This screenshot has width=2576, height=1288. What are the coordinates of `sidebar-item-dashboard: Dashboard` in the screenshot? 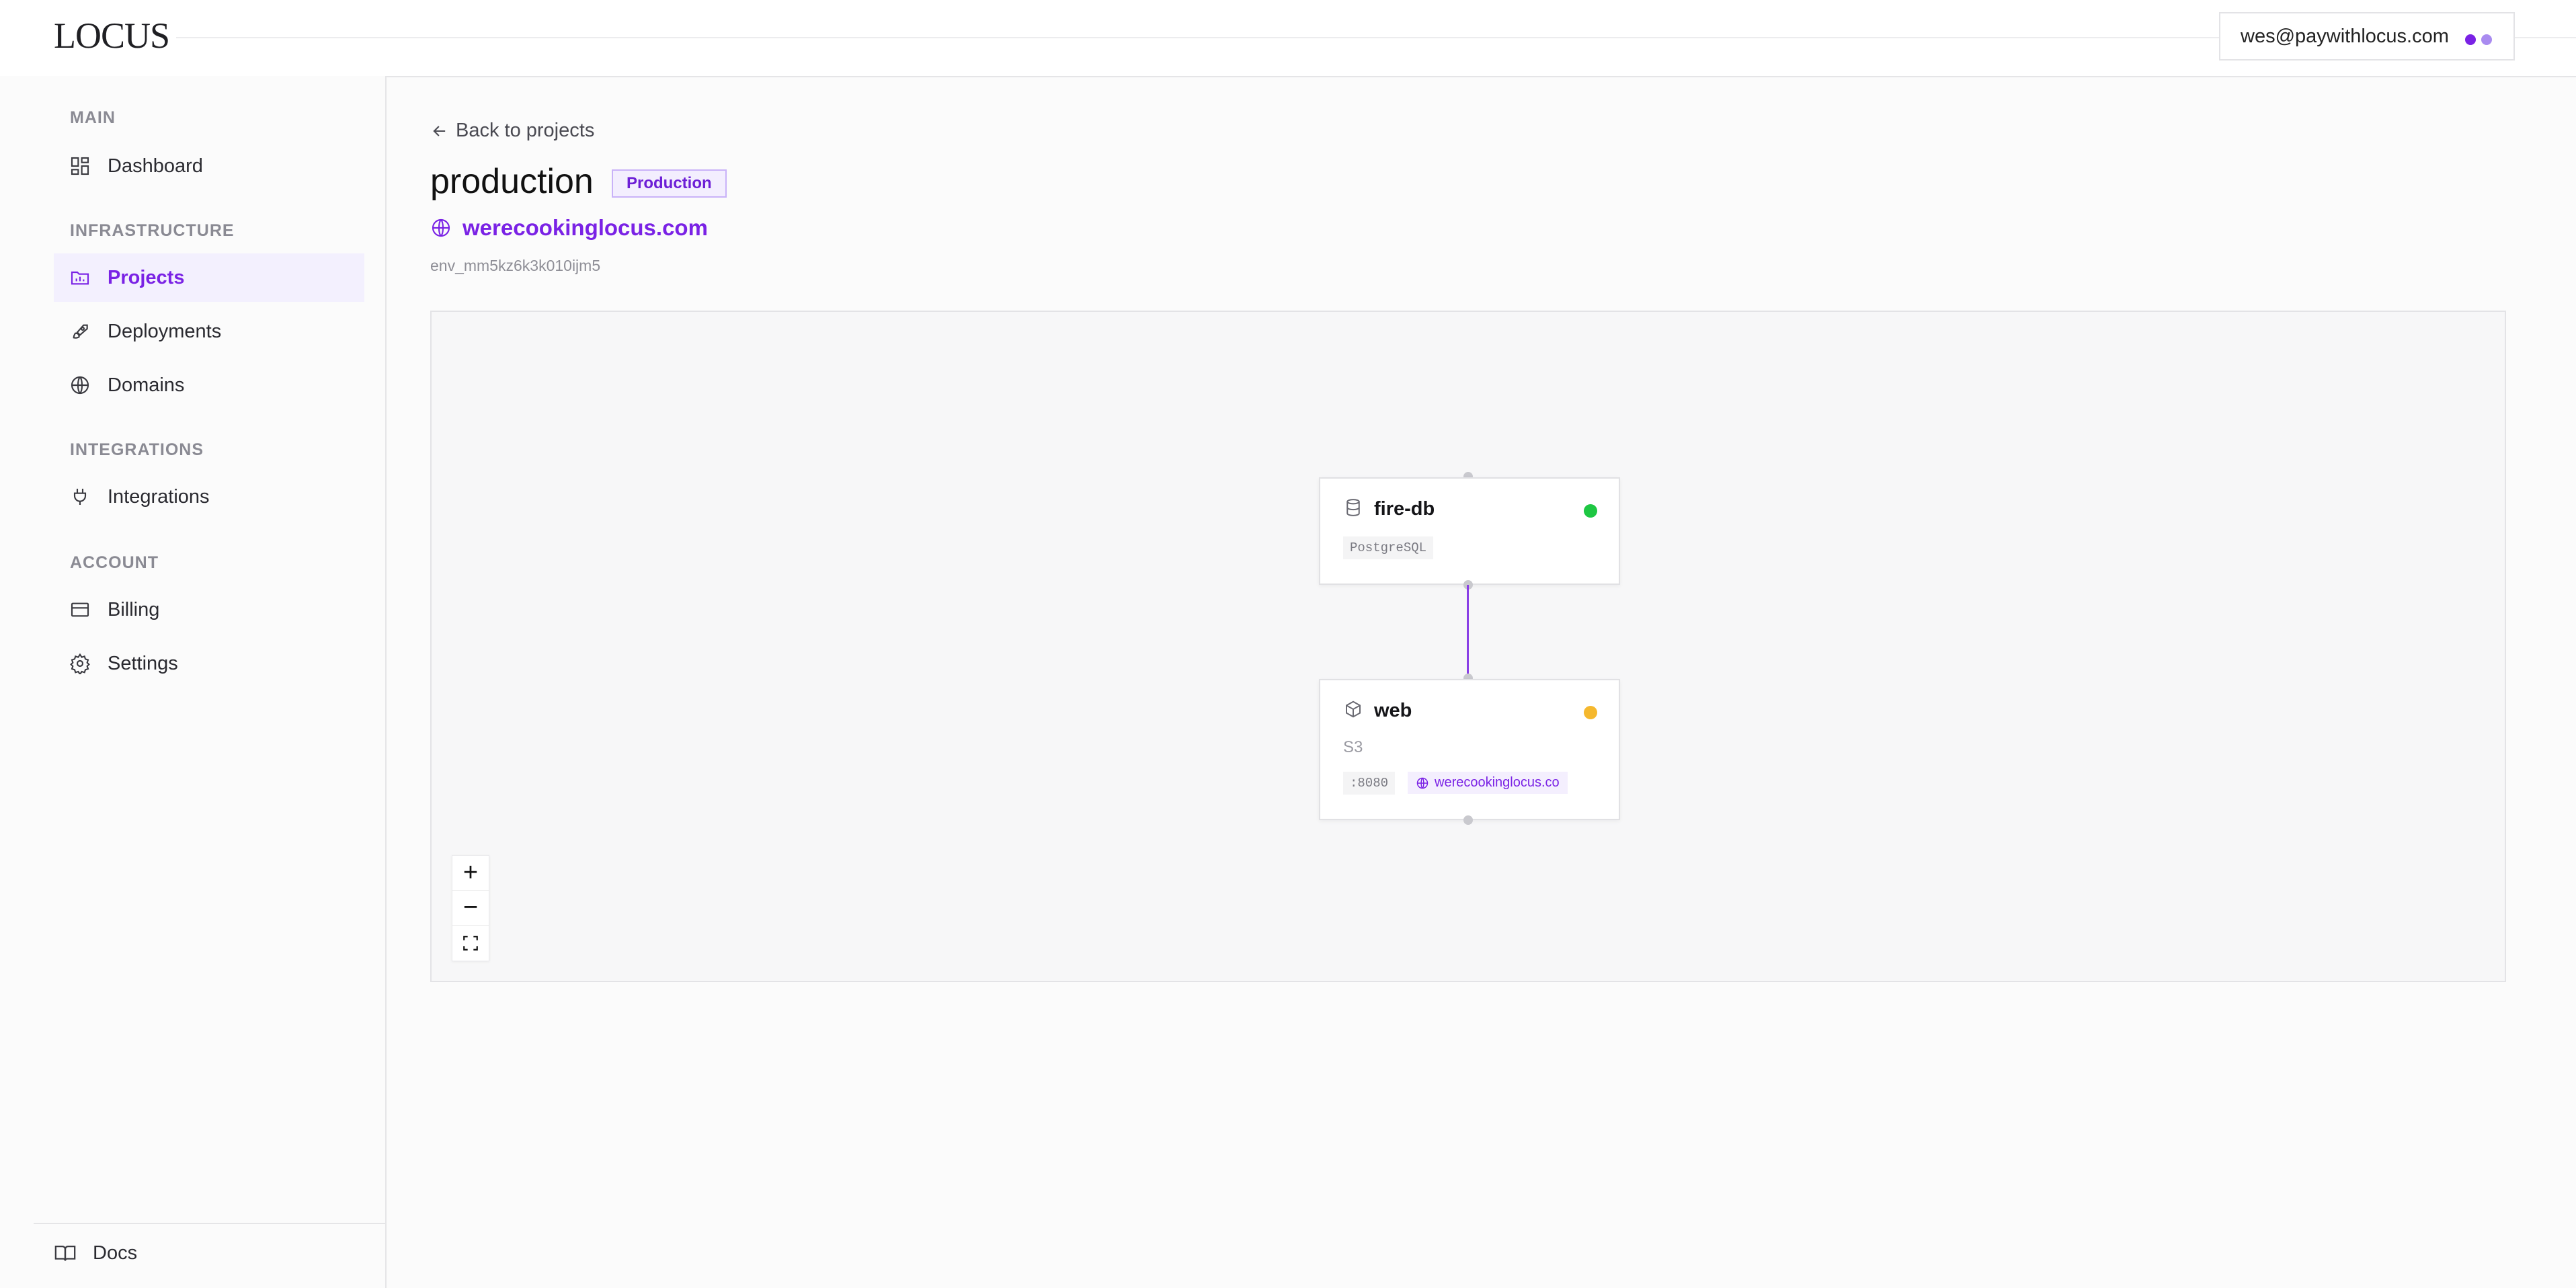 It's located at (209, 166).